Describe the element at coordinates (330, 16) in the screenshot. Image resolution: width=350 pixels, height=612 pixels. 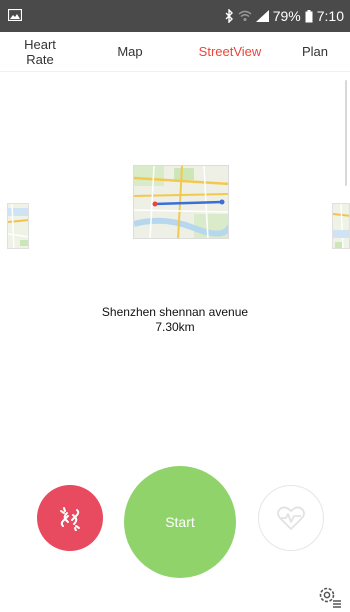
I see `status-time: 7:10` at that location.